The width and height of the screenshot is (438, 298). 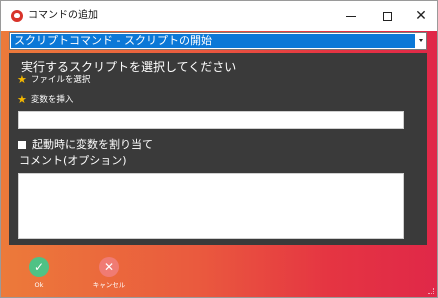 What do you see at coordinates (22, 144) in the screenshot?
I see `assign-variable-checkbox` at bounding box center [22, 144].